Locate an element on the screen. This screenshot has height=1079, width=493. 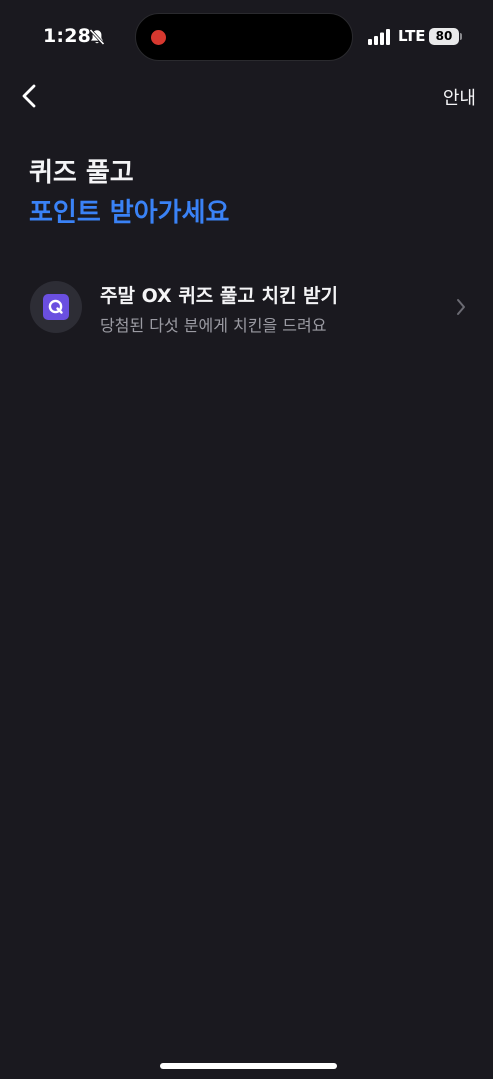
info-button: 안내 is located at coordinates (459, 97).